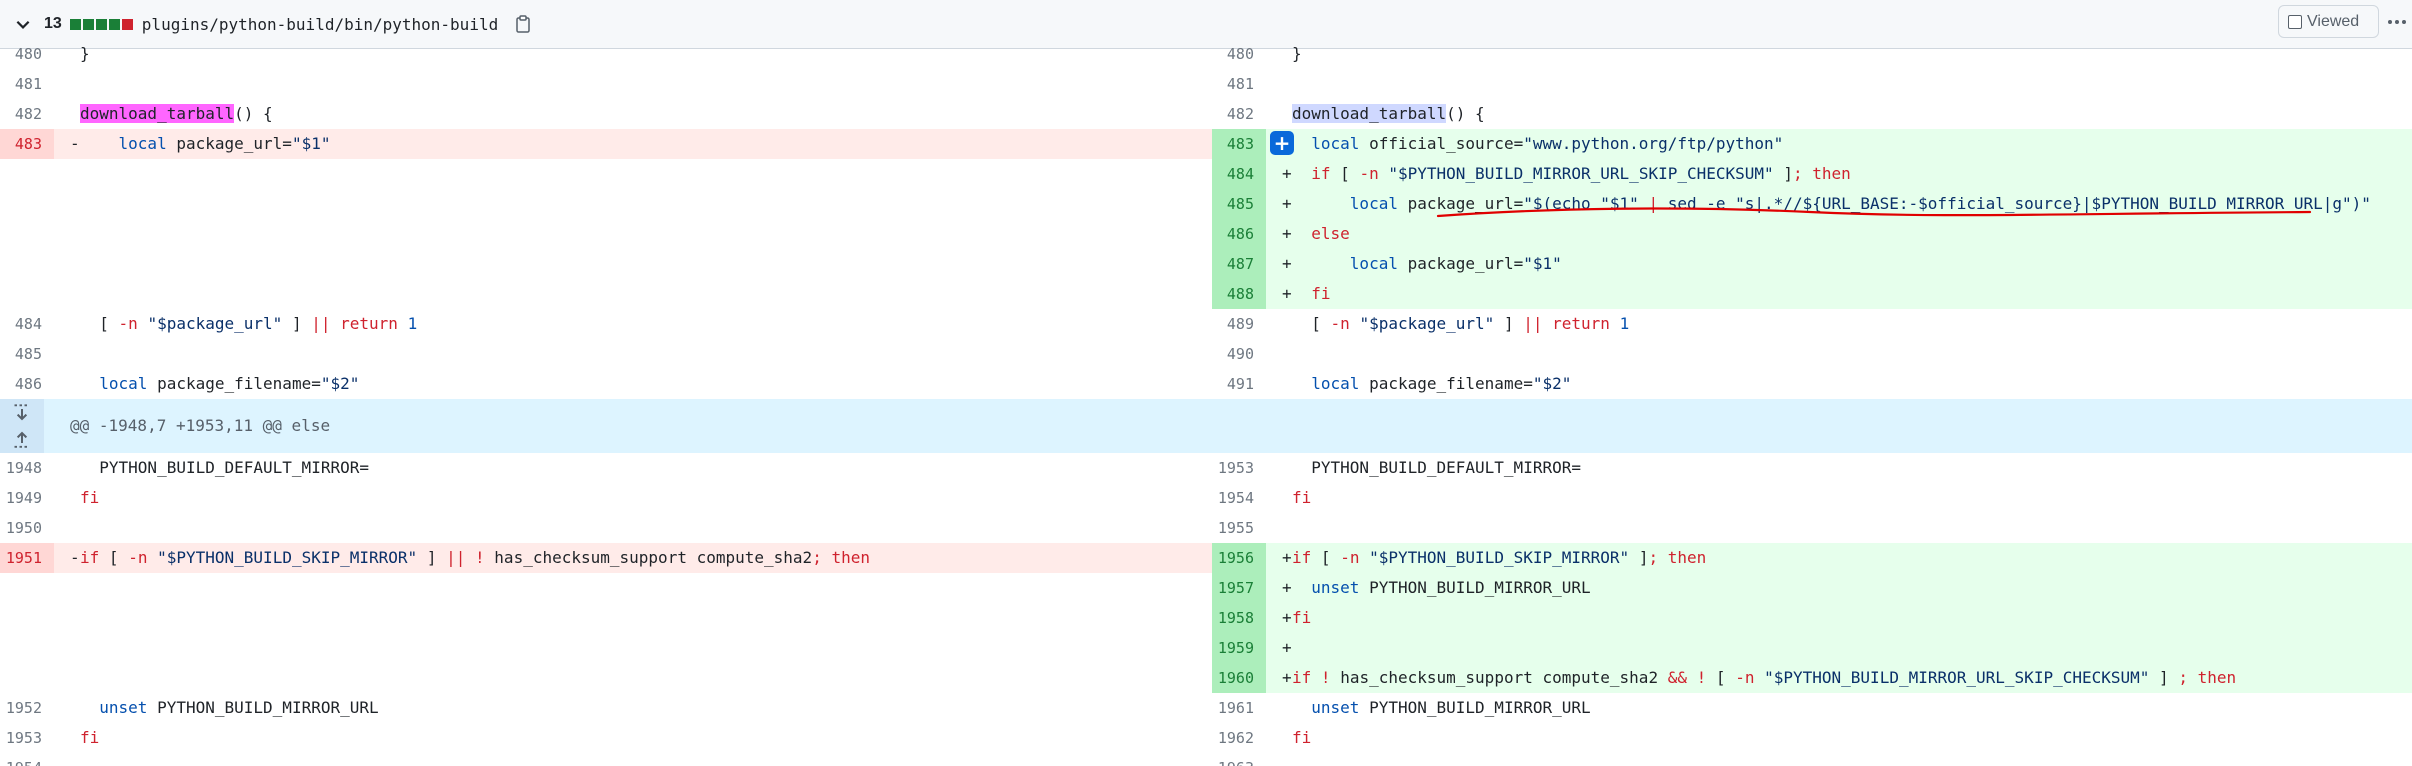 The width and height of the screenshot is (2412, 766). What do you see at coordinates (633, 144) in the screenshot?
I see `deleted-line: - local package_url="$1"` at bounding box center [633, 144].